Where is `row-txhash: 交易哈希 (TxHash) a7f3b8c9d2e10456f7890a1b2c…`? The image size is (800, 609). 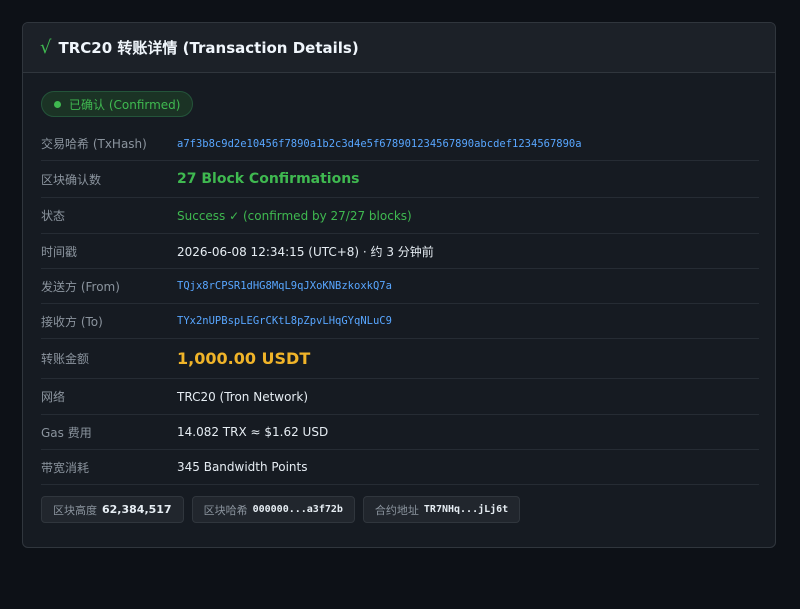
row-txhash: 交易哈希 (TxHash) a7f3b8c9d2e10456f7890a1b2c… is located at coordinates (400, 144).